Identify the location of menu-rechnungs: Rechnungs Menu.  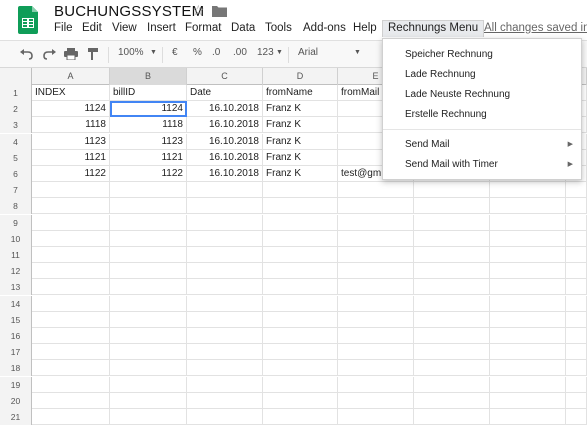
(433, 28).